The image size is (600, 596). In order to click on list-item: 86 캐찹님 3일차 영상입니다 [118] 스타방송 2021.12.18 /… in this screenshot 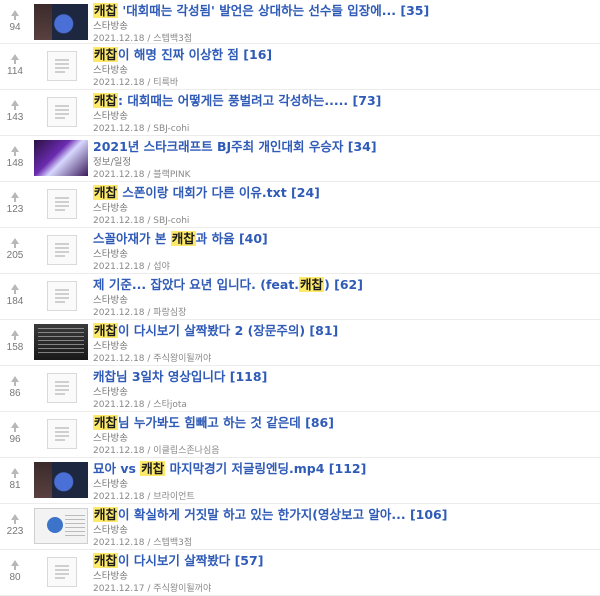, I will do `click(300, 389)`.